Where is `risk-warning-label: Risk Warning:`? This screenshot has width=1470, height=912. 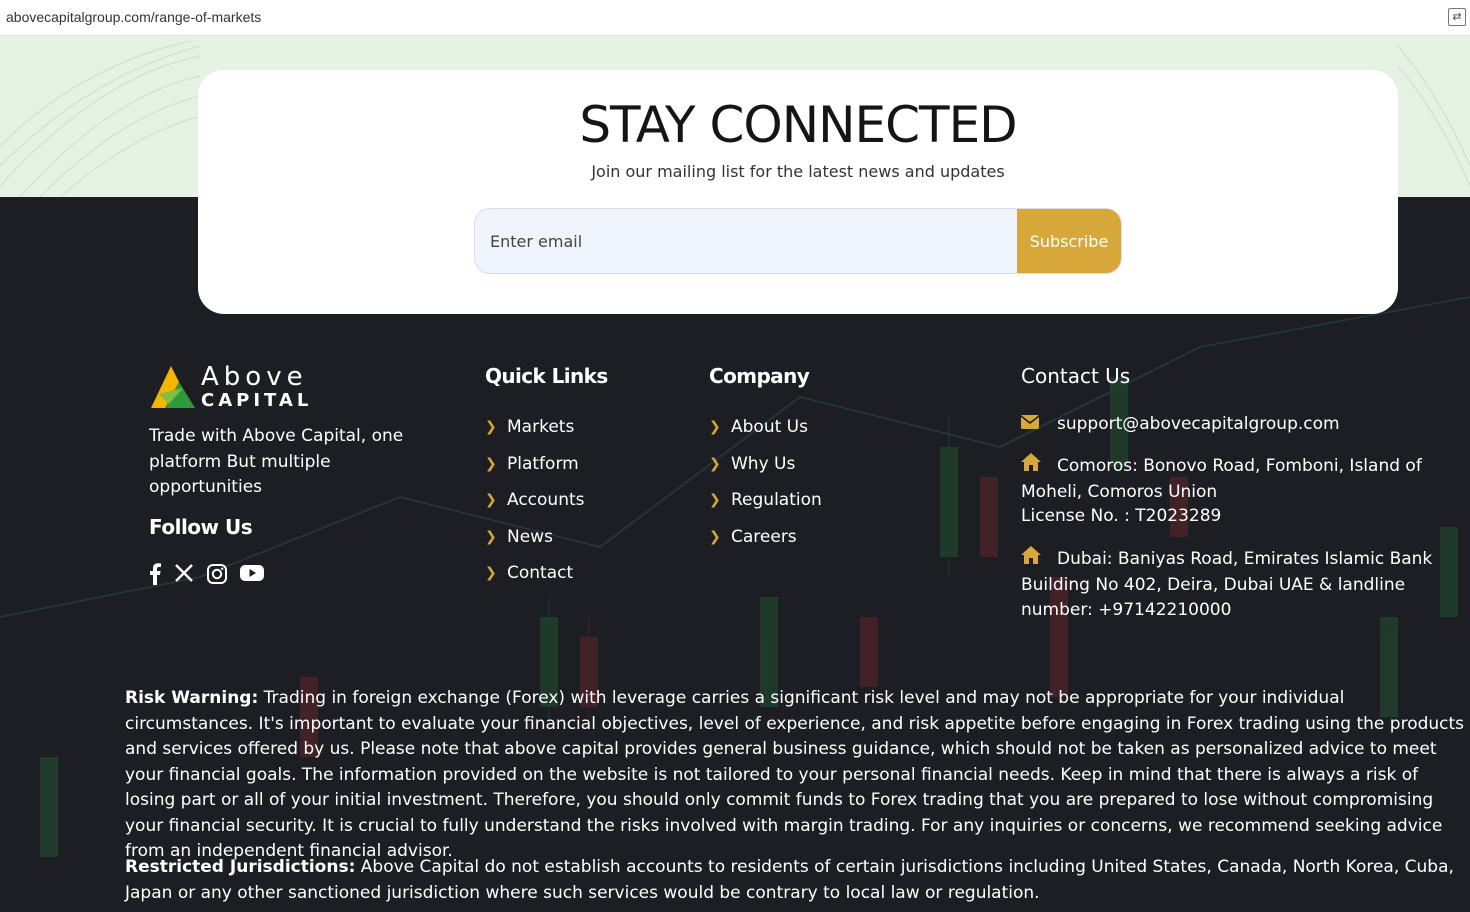 risk-warning-label: Risk Warning: is located at coordinates (192, 698).